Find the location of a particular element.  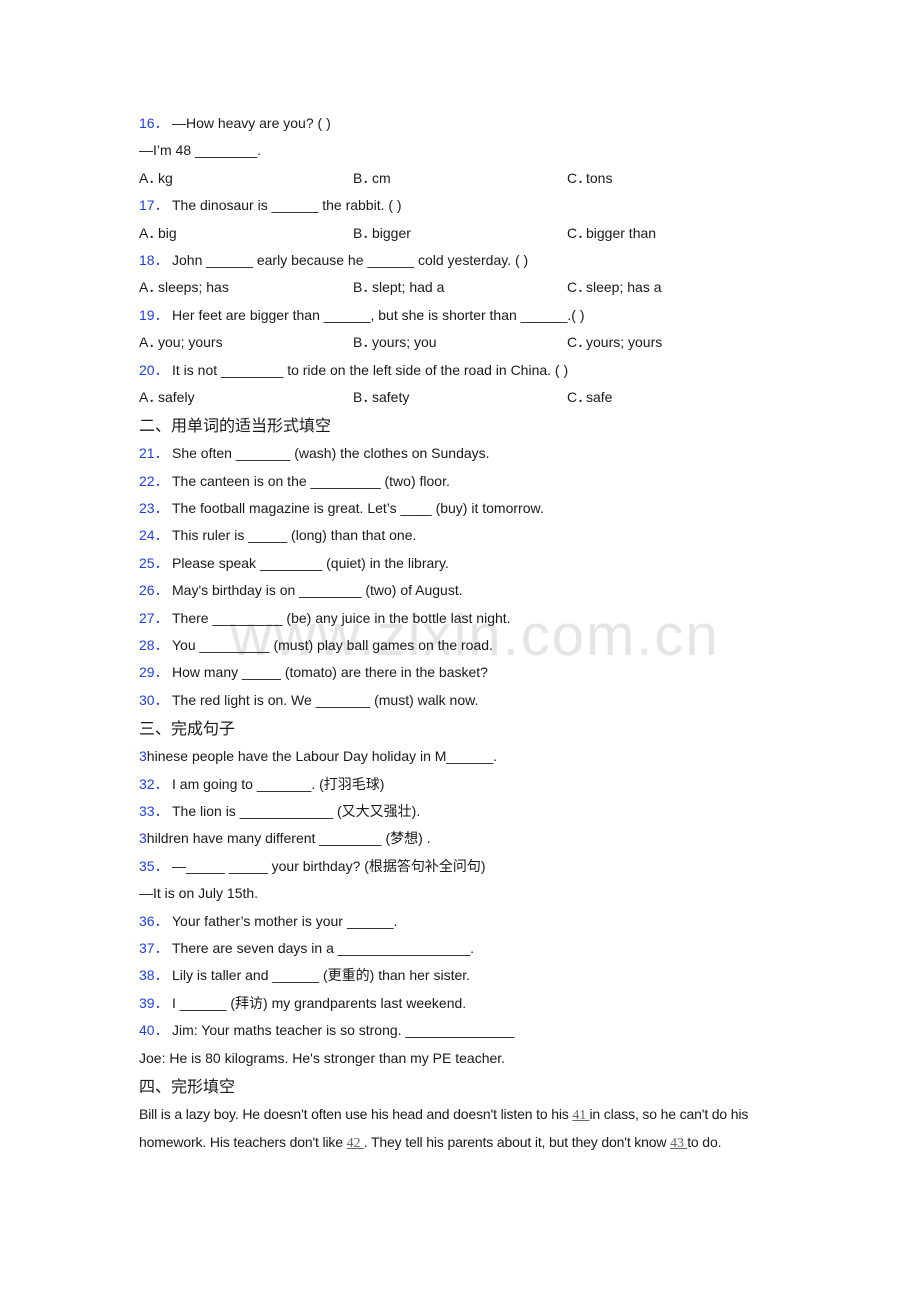

question-number: 40． is located at coordinates (154, 1030).